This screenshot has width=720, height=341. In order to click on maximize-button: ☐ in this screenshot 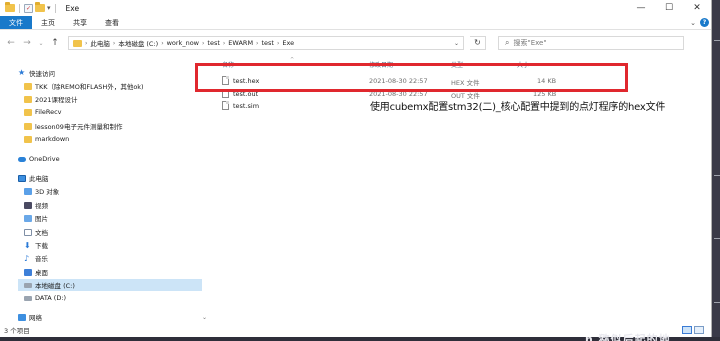, I will do `click(669, 8)`.